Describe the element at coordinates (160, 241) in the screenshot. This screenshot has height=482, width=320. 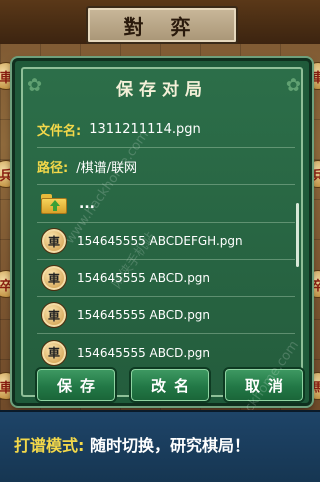
I see `file-name: 154645555 ABCDEFGH.pgn` at that location.